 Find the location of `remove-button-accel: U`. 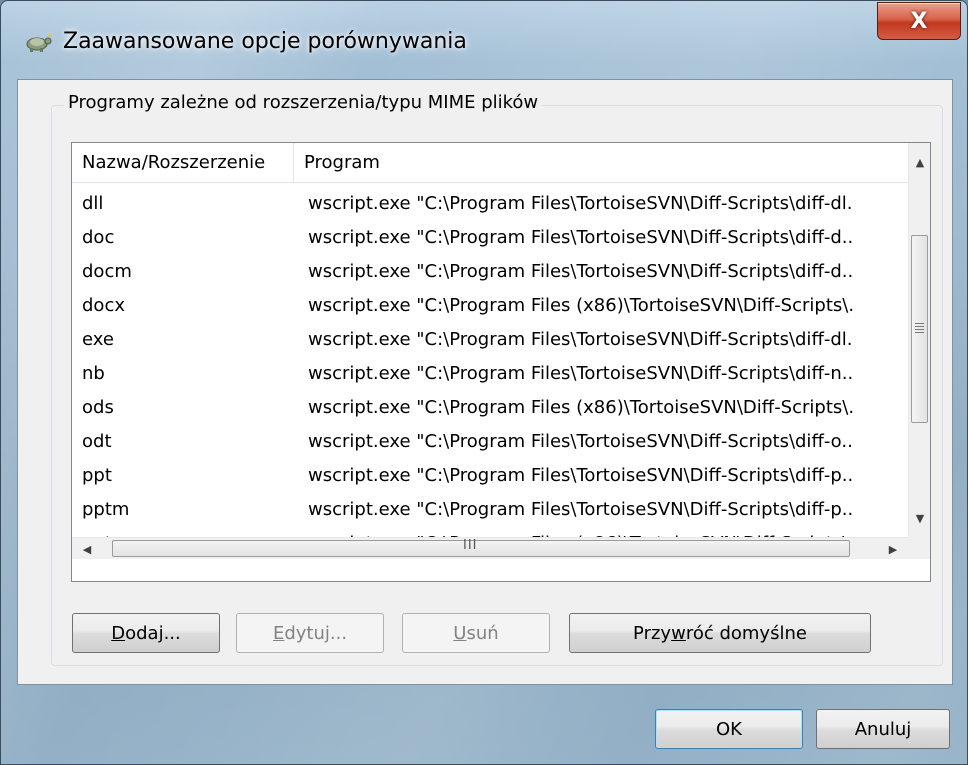

remove-button-accel: U is located at coordinates (460, 633).